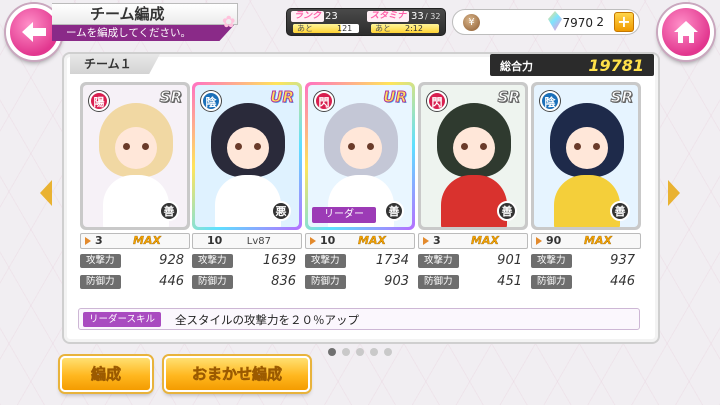 The width and height of the screenshot is (720, 405). I want to click on type-badge-icon: 閃, so click(324, 101).